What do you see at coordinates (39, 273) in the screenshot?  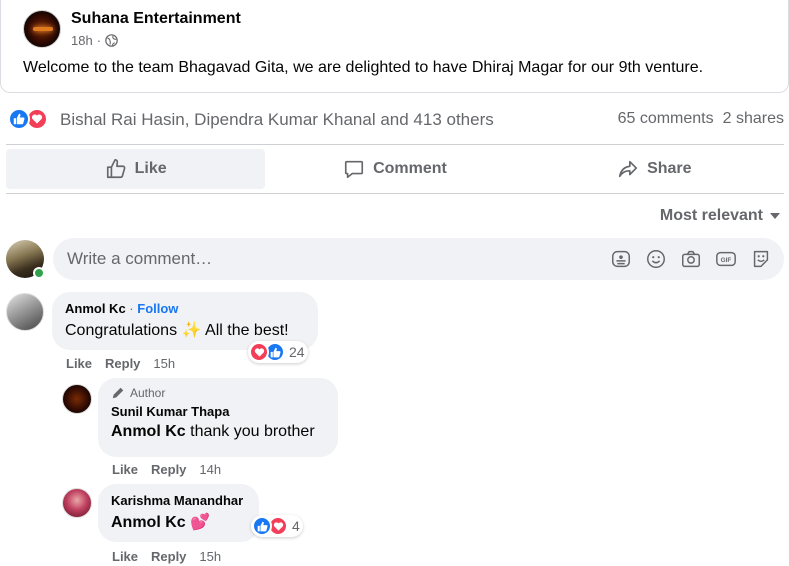 I see `online-status-dot` at bounding box center [39, 273].